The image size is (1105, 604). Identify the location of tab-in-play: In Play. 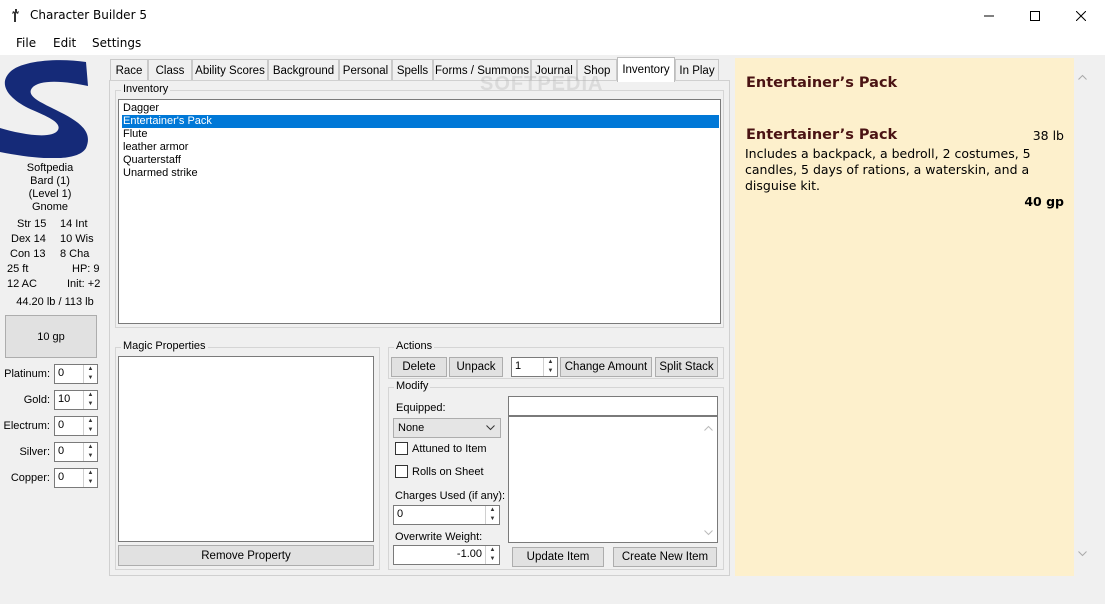
(697, 70).